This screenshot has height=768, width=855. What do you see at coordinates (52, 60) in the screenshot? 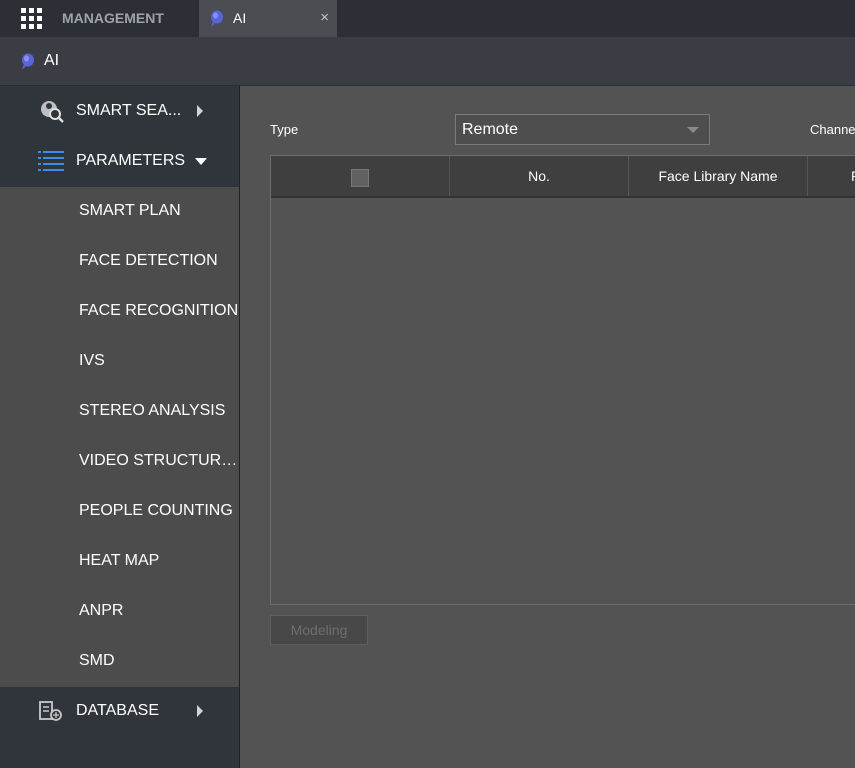
I see `page-title: AI` at bounding box center [52, 60].